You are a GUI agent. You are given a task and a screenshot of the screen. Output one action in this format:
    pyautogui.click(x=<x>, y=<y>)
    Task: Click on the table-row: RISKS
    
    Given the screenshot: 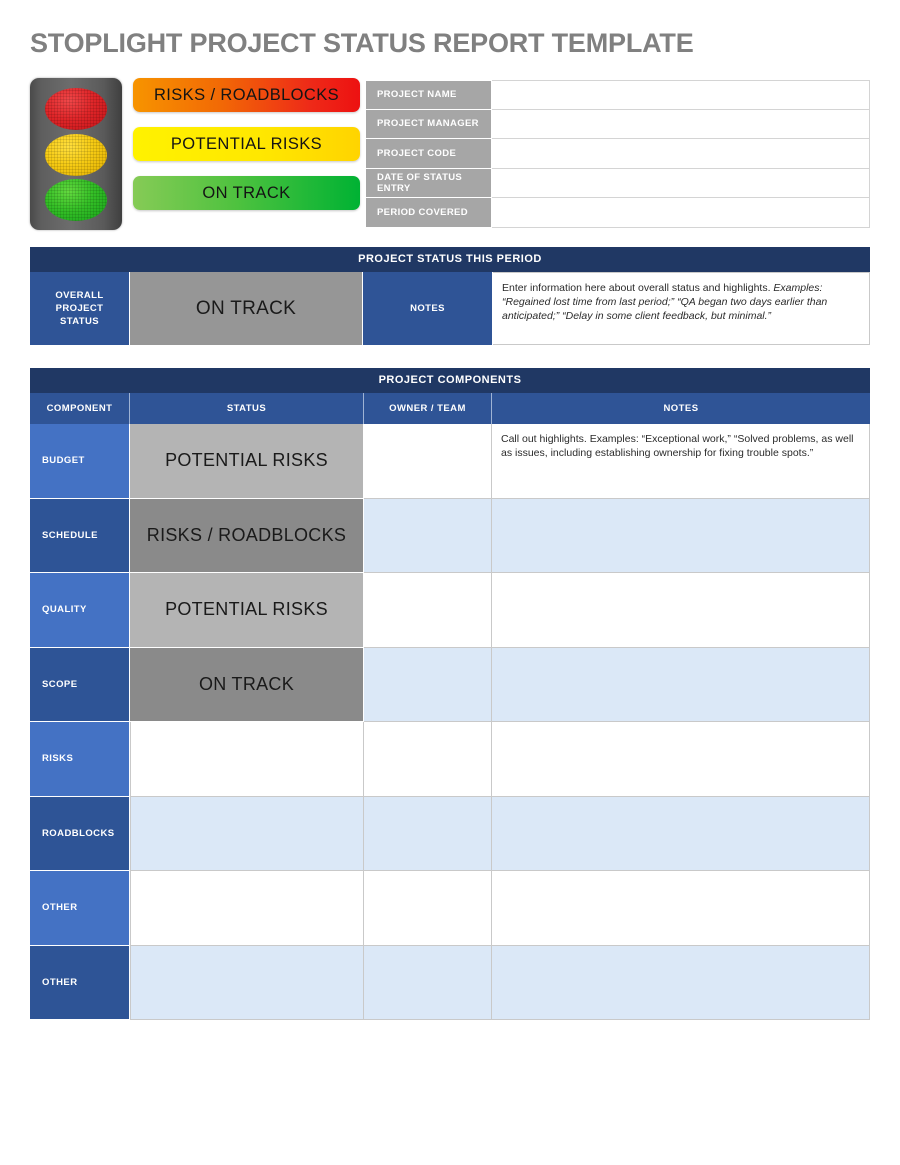 What is the action you would take?
    pyautogui.click(x=450, y=759)
    